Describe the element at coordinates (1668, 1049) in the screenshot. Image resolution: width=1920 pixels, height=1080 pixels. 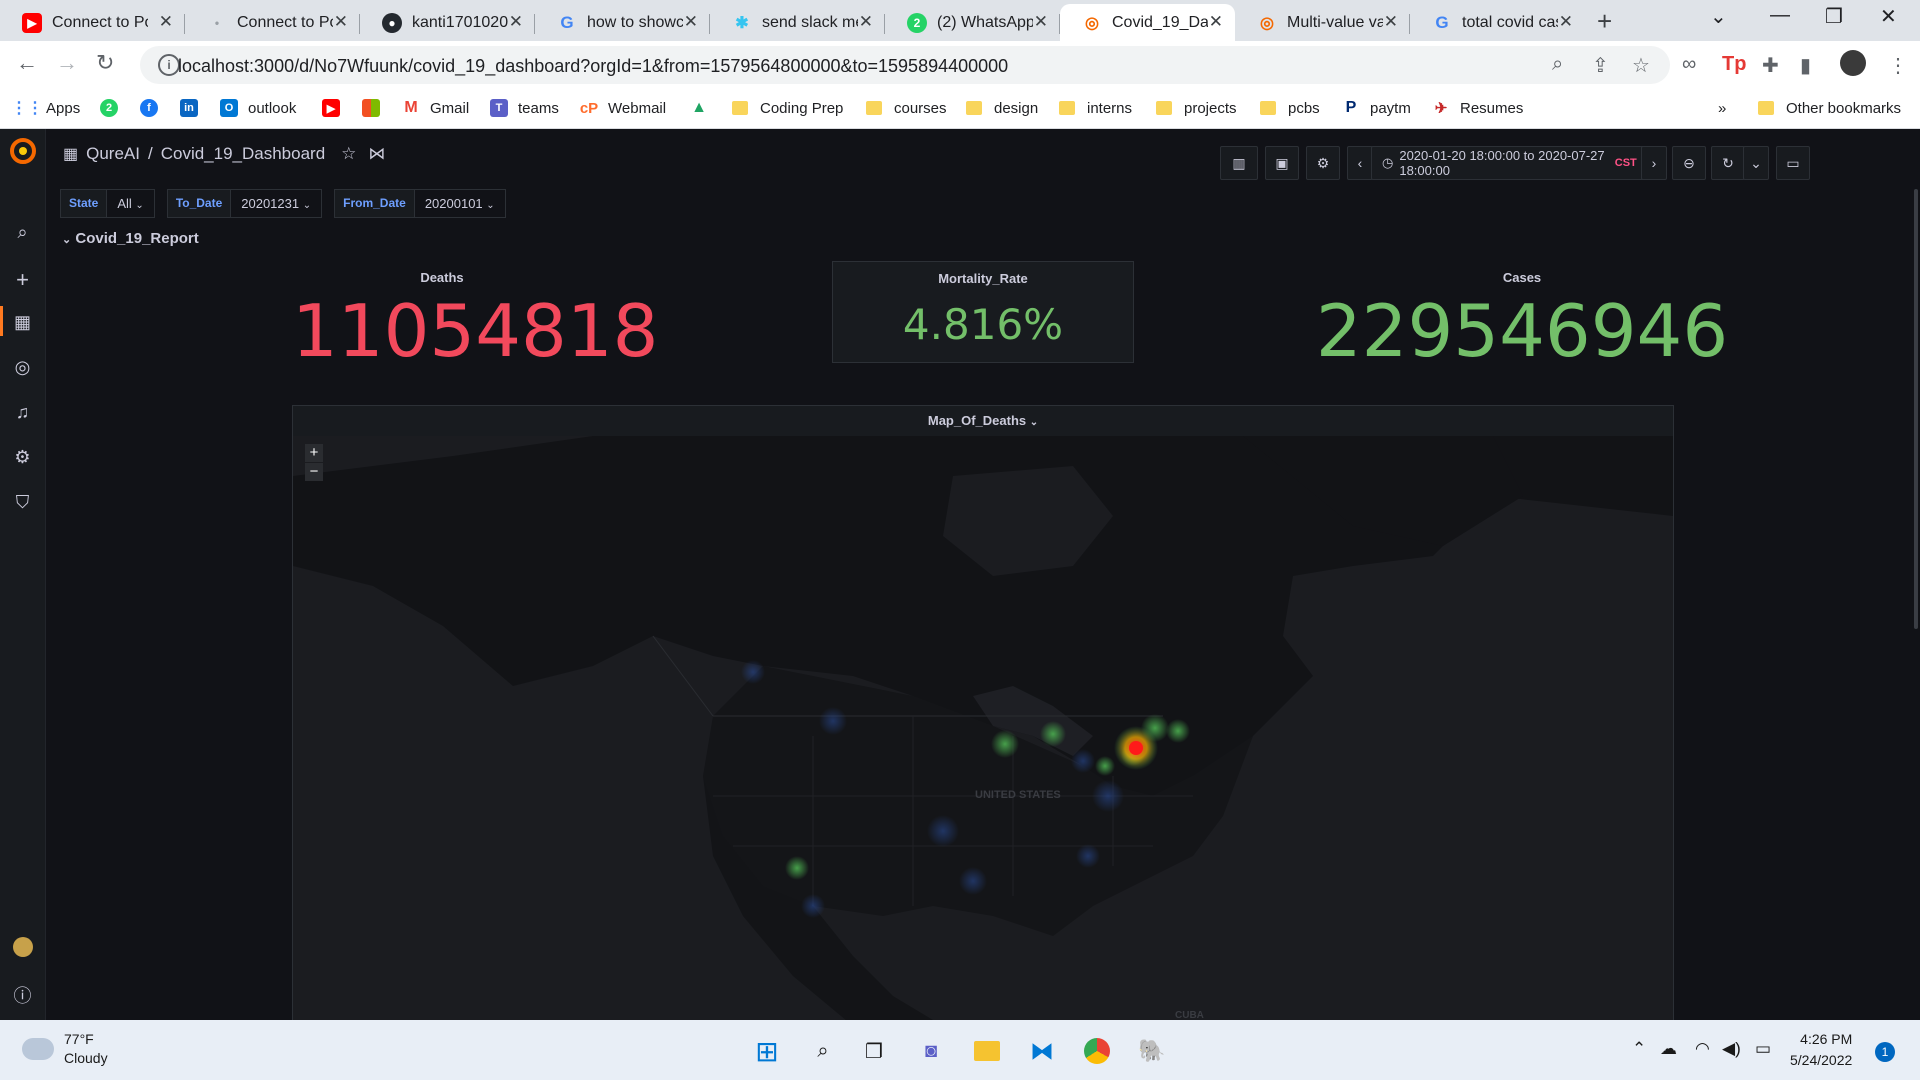
I see `onedrive-icon: ☁` at that location.